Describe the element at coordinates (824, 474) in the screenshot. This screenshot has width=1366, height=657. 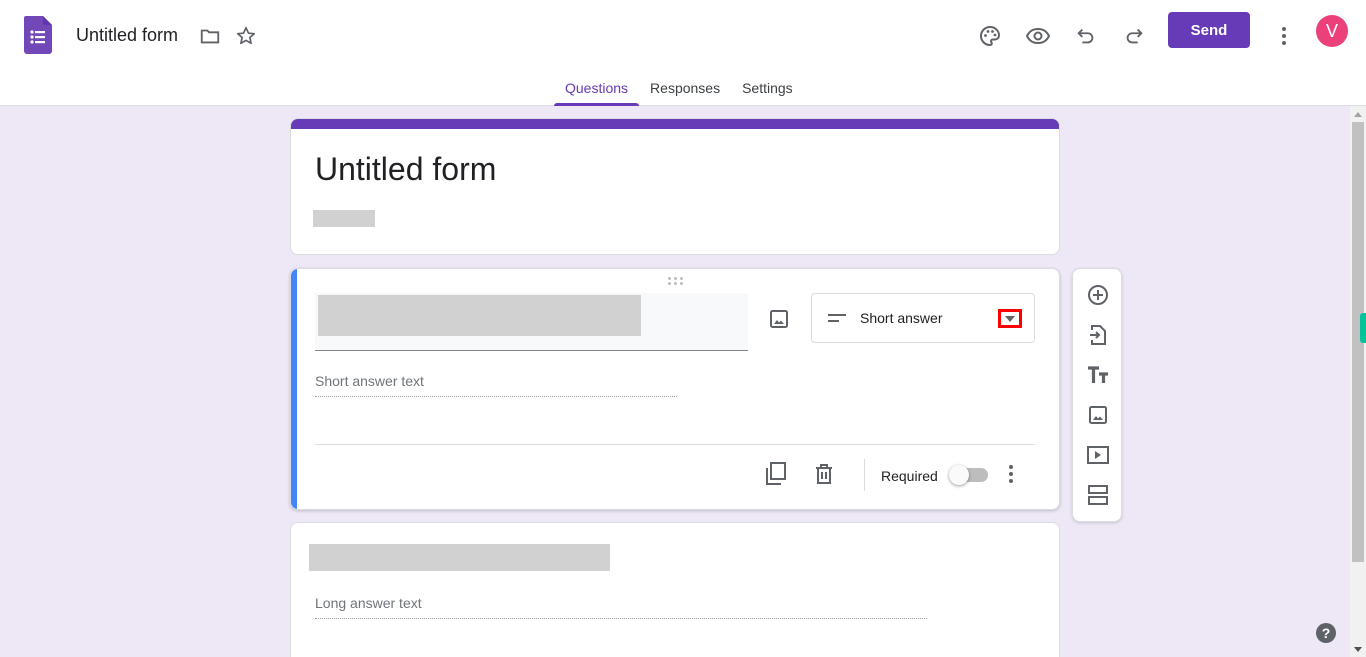
I see `delete-icon` at that location.